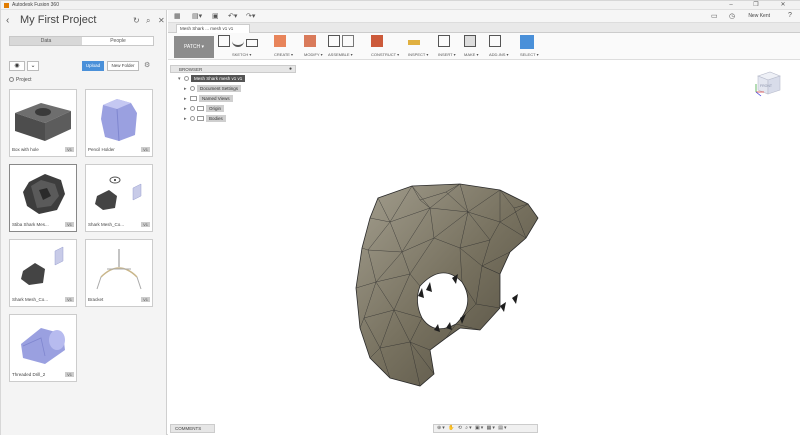 This screenshot has height=435, width=800. What do you see at coordinates (46, 41) in the screenshot?
I see `tab-data: Data` at bounding box center [46, 41].